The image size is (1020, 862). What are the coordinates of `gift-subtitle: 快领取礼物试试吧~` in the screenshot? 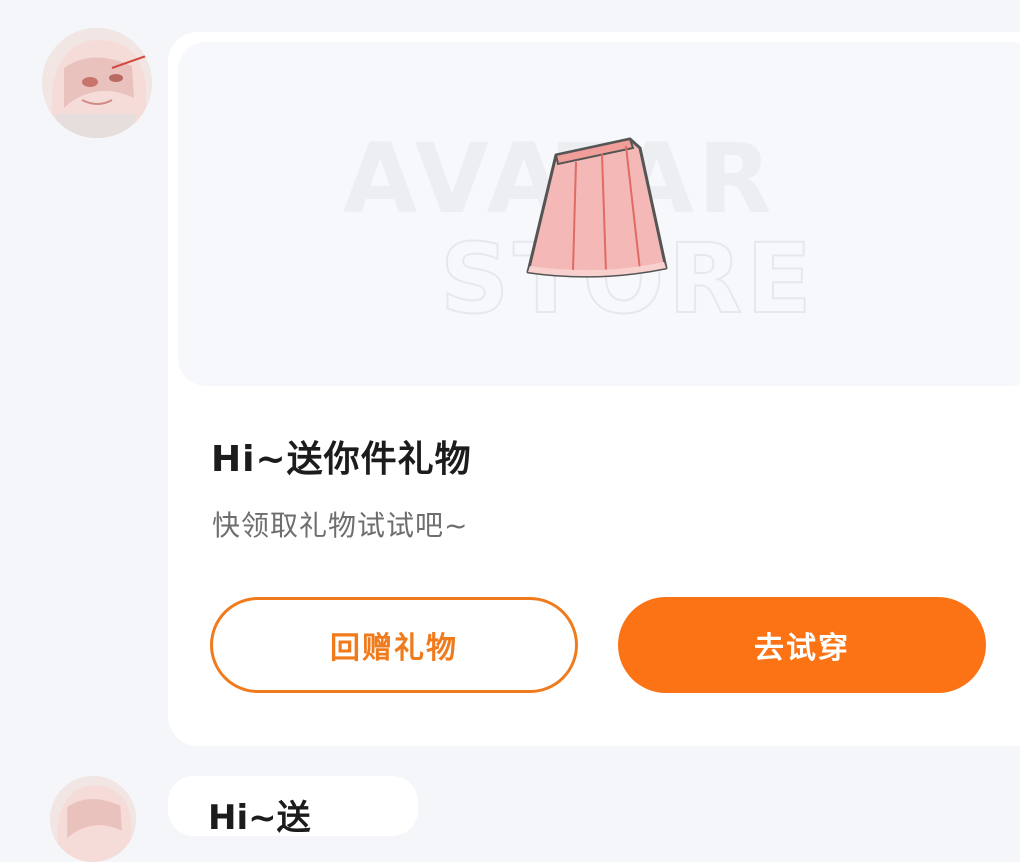 It's located at (340, 525).